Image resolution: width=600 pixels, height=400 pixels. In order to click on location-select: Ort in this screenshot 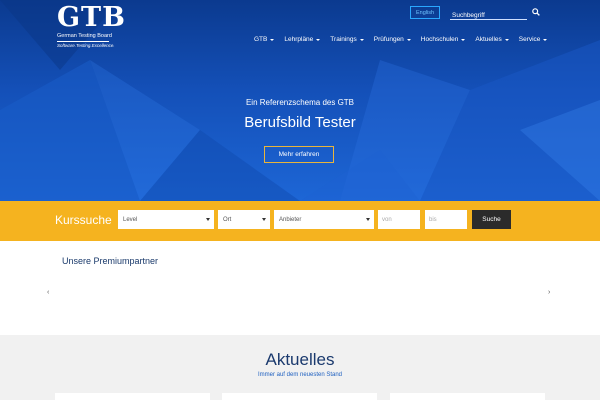, I will do `click(244, 219)`.